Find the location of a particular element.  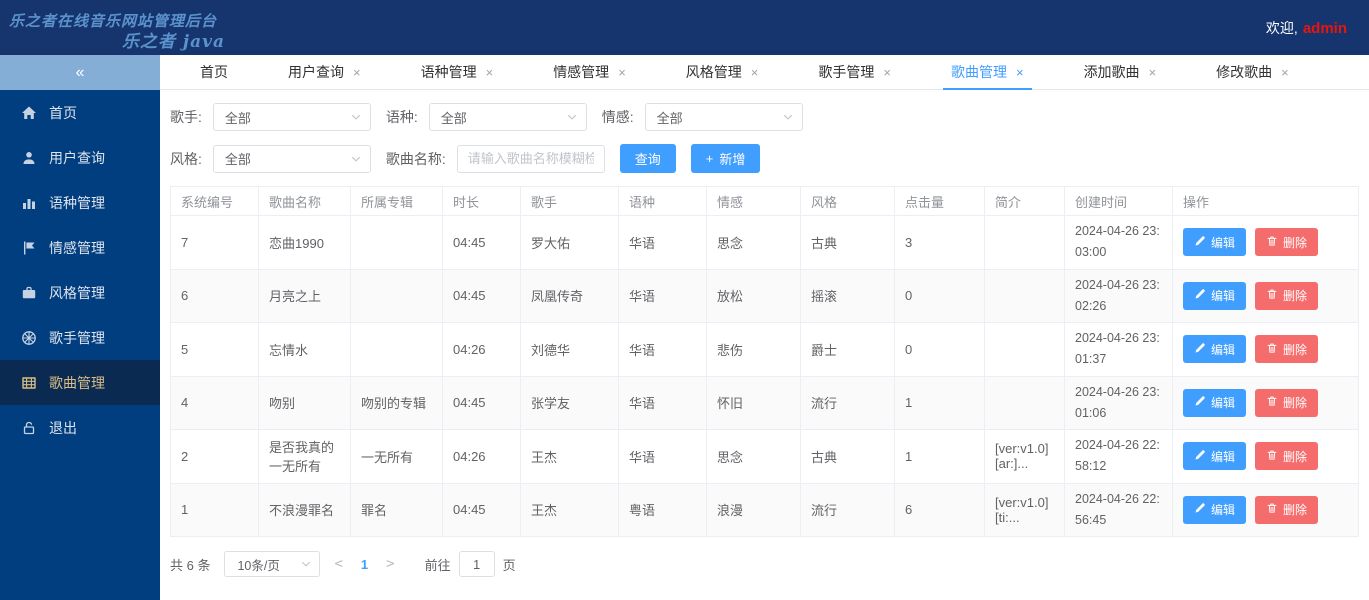

style-select: 全部 is located at coordinates (291, 158).